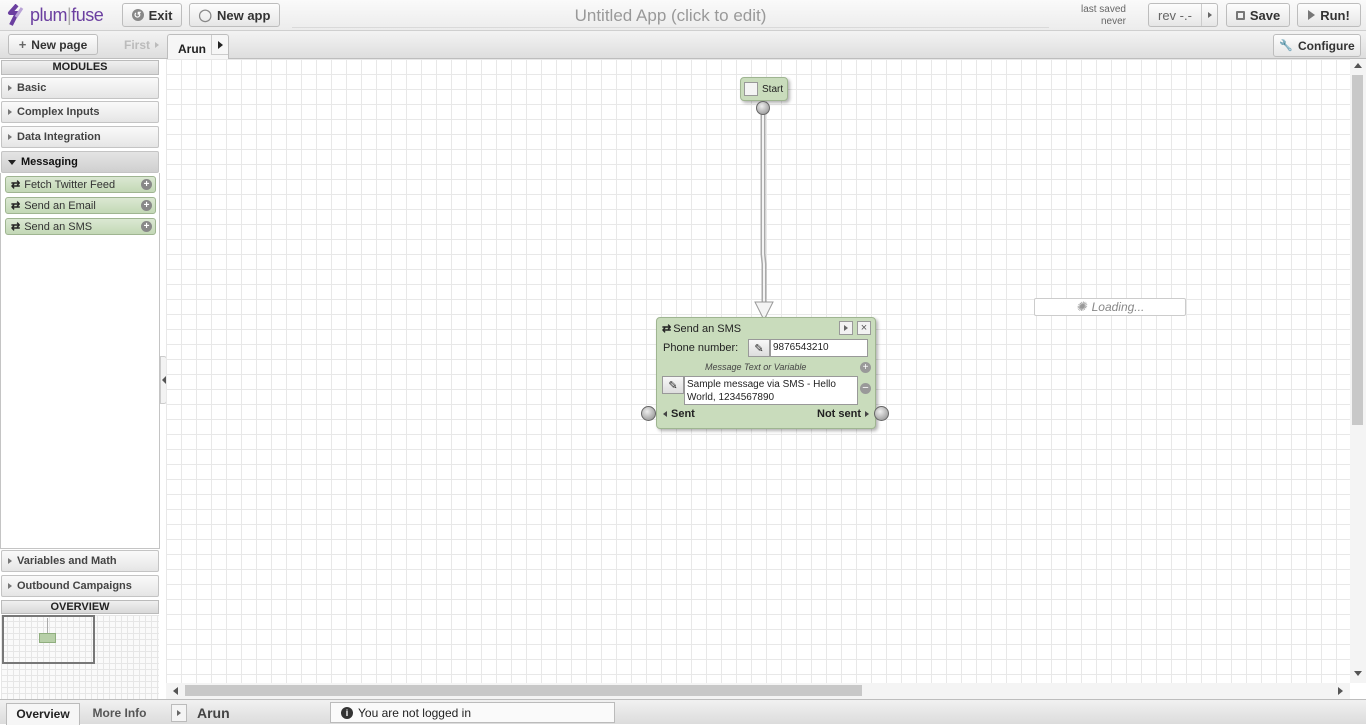 This screenshot has height=725, width=1366. I want to click on module-label: Send an SMS, so click(58, 226).